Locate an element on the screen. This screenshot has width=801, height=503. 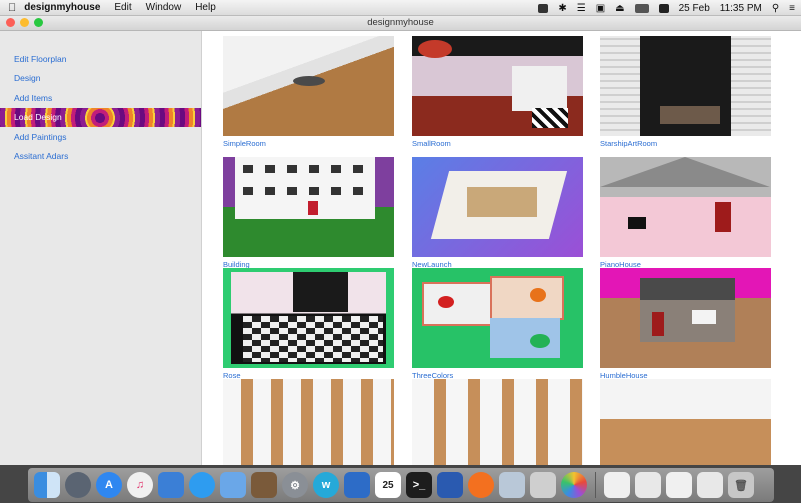
menu-help: Help is located at coordinates (205, 7).